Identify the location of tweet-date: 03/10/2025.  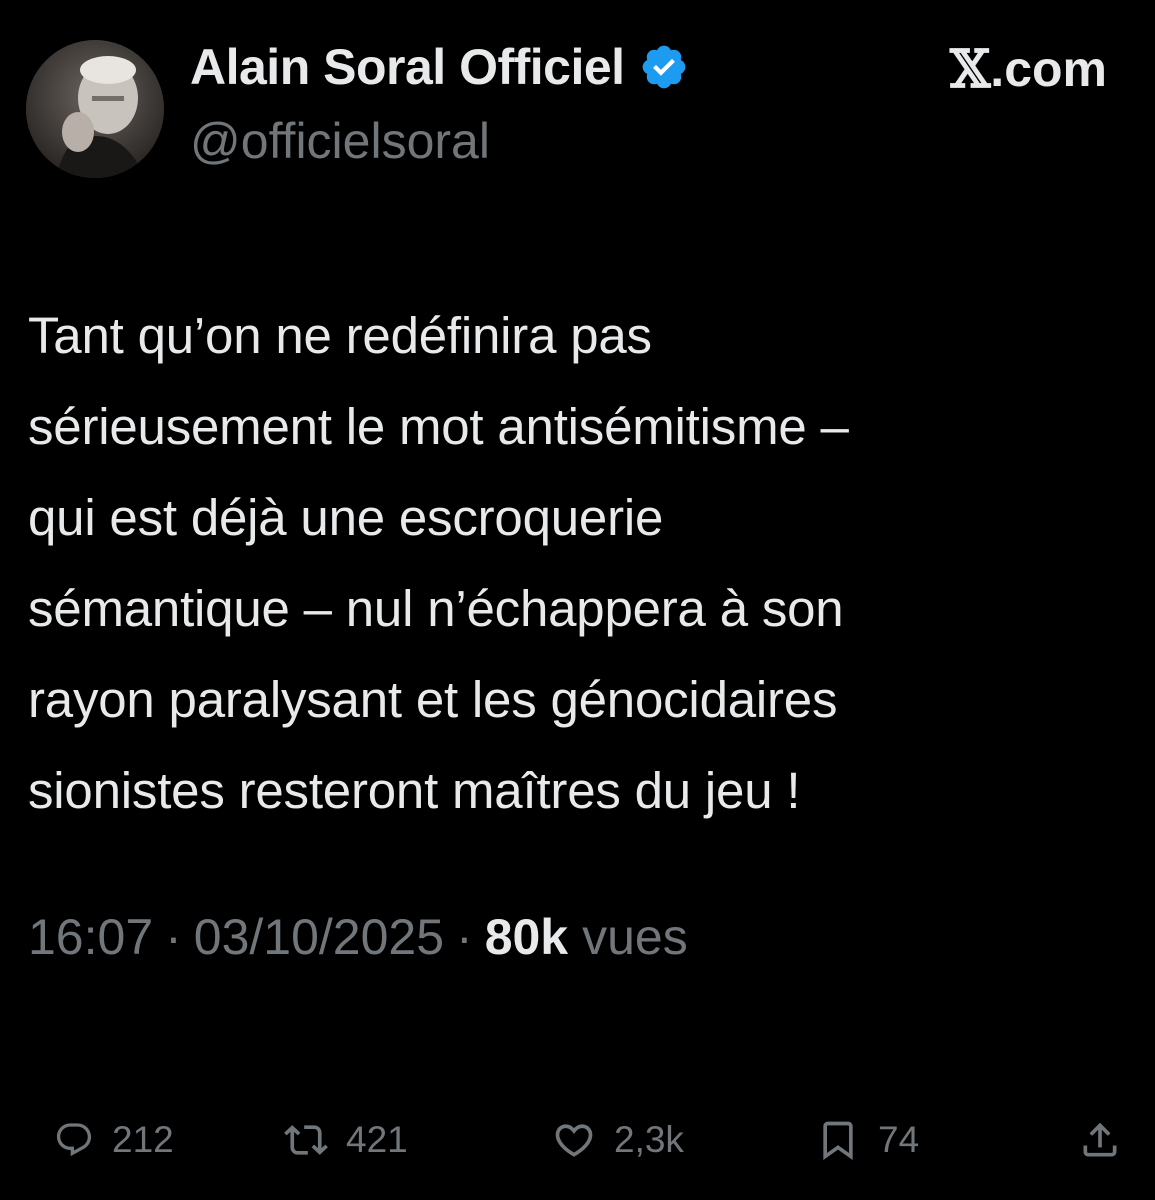
(319, 937).